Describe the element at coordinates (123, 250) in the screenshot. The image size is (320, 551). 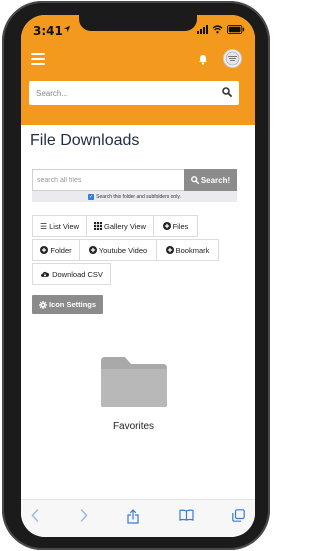
I see `youtube-video-label: Youtube Video` at that location.